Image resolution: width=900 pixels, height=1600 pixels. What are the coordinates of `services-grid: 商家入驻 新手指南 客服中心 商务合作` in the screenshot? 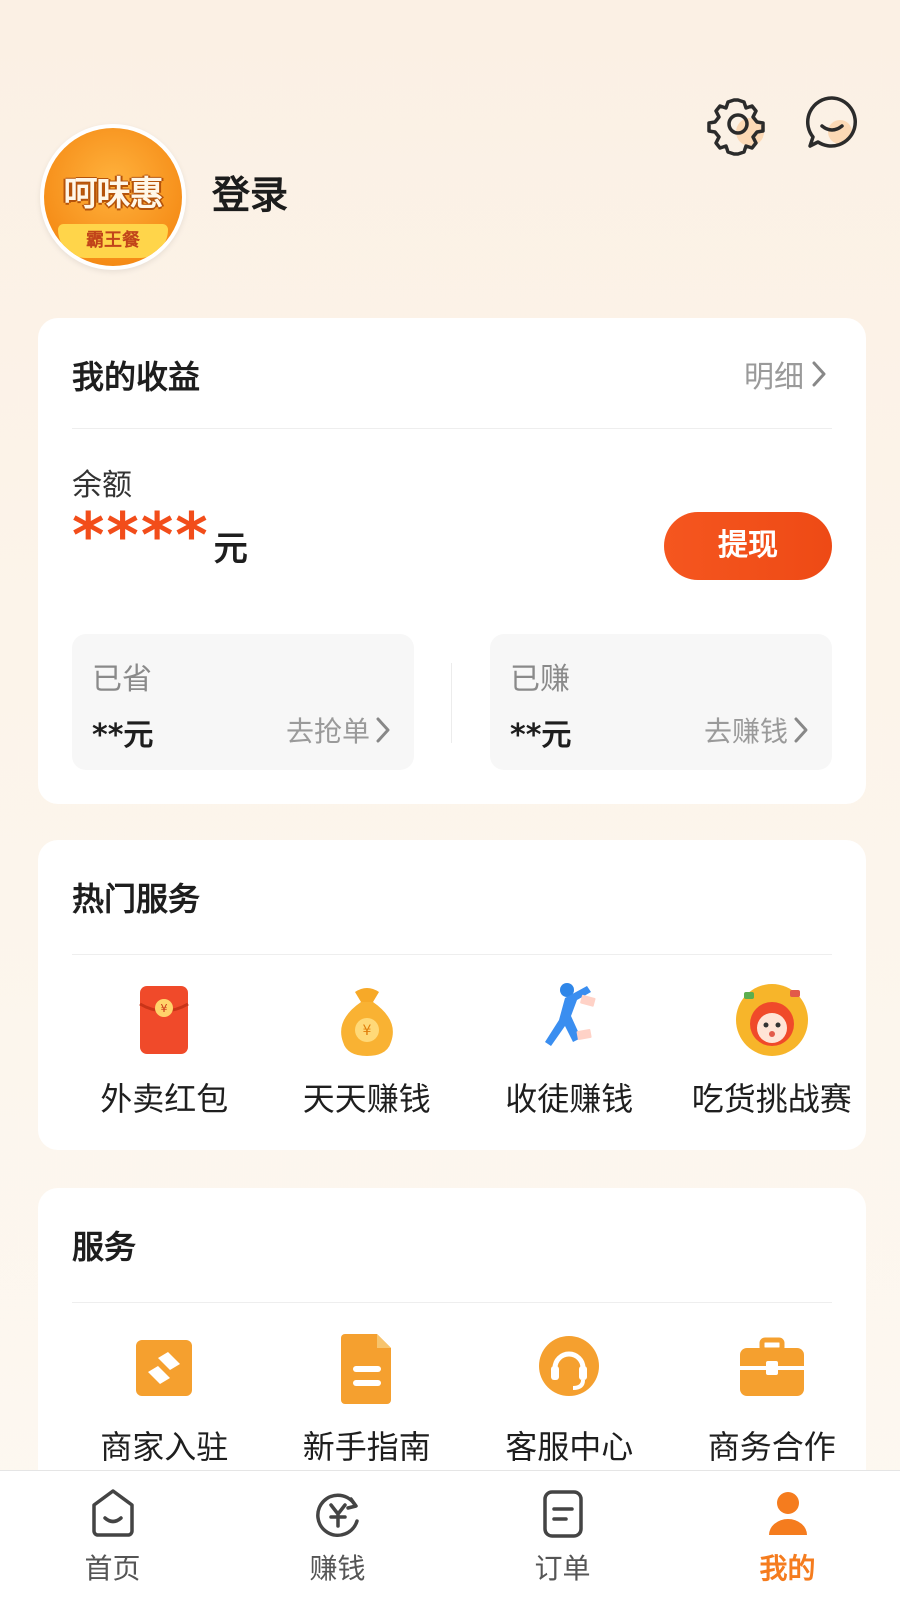 It's located at (452, 1397).